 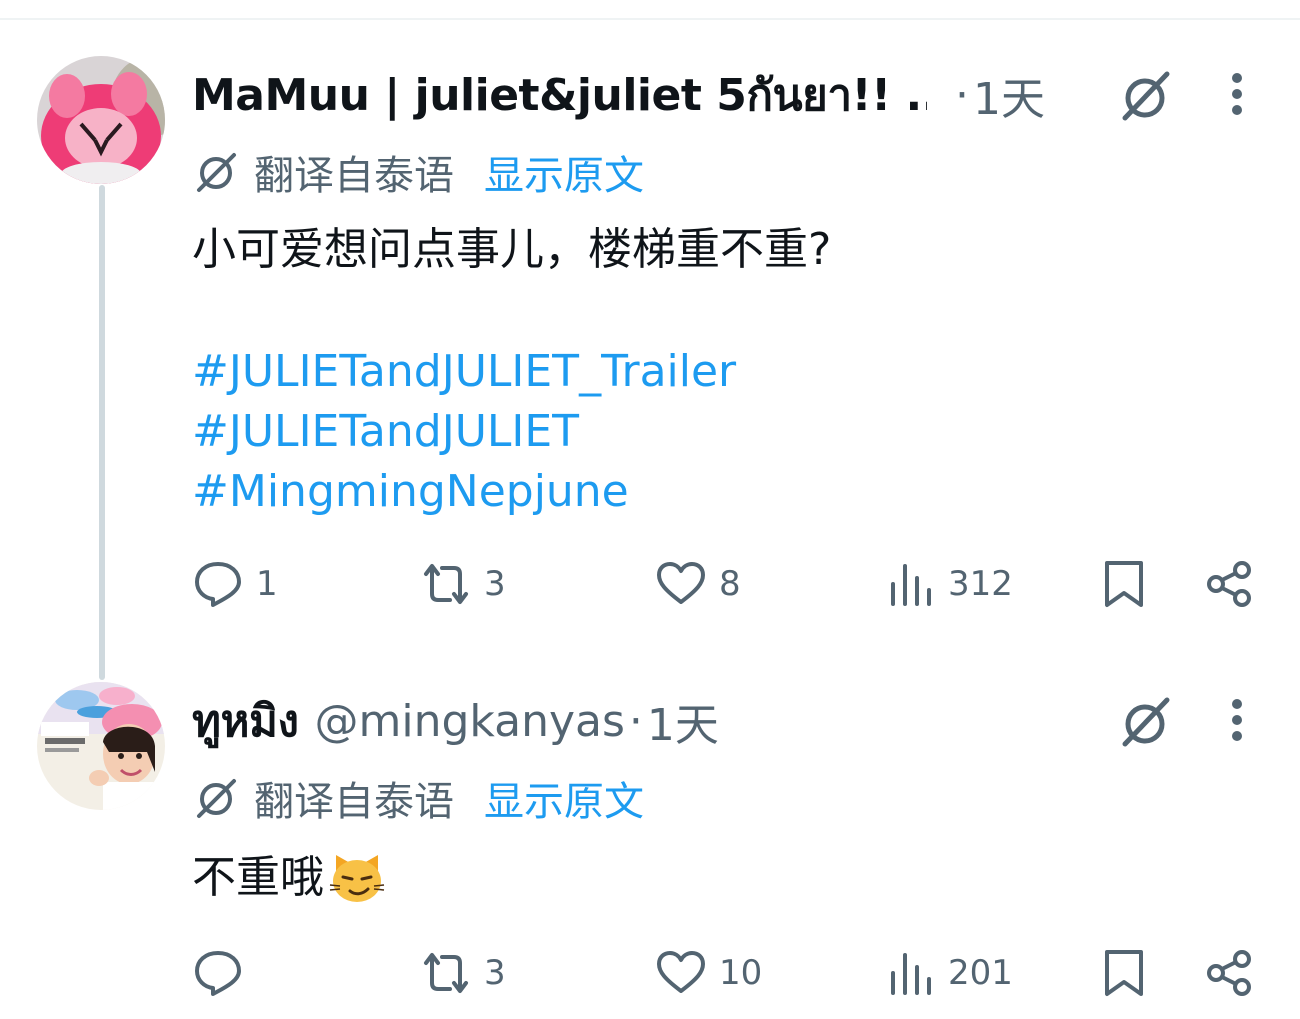 I want to click on reply-count: 1, so click(x=267, y=584).